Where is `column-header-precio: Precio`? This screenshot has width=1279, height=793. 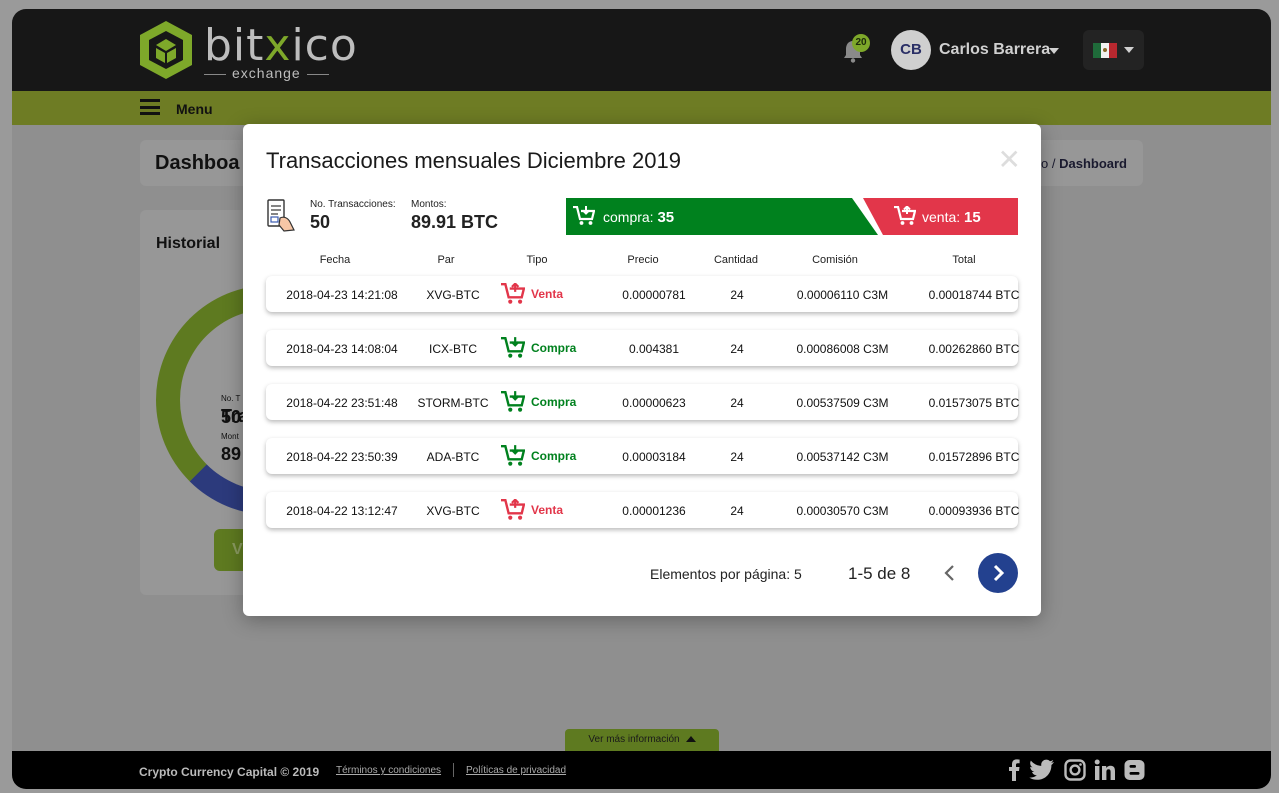
column-header-precio: Precio is located at coordinates (643, 260).